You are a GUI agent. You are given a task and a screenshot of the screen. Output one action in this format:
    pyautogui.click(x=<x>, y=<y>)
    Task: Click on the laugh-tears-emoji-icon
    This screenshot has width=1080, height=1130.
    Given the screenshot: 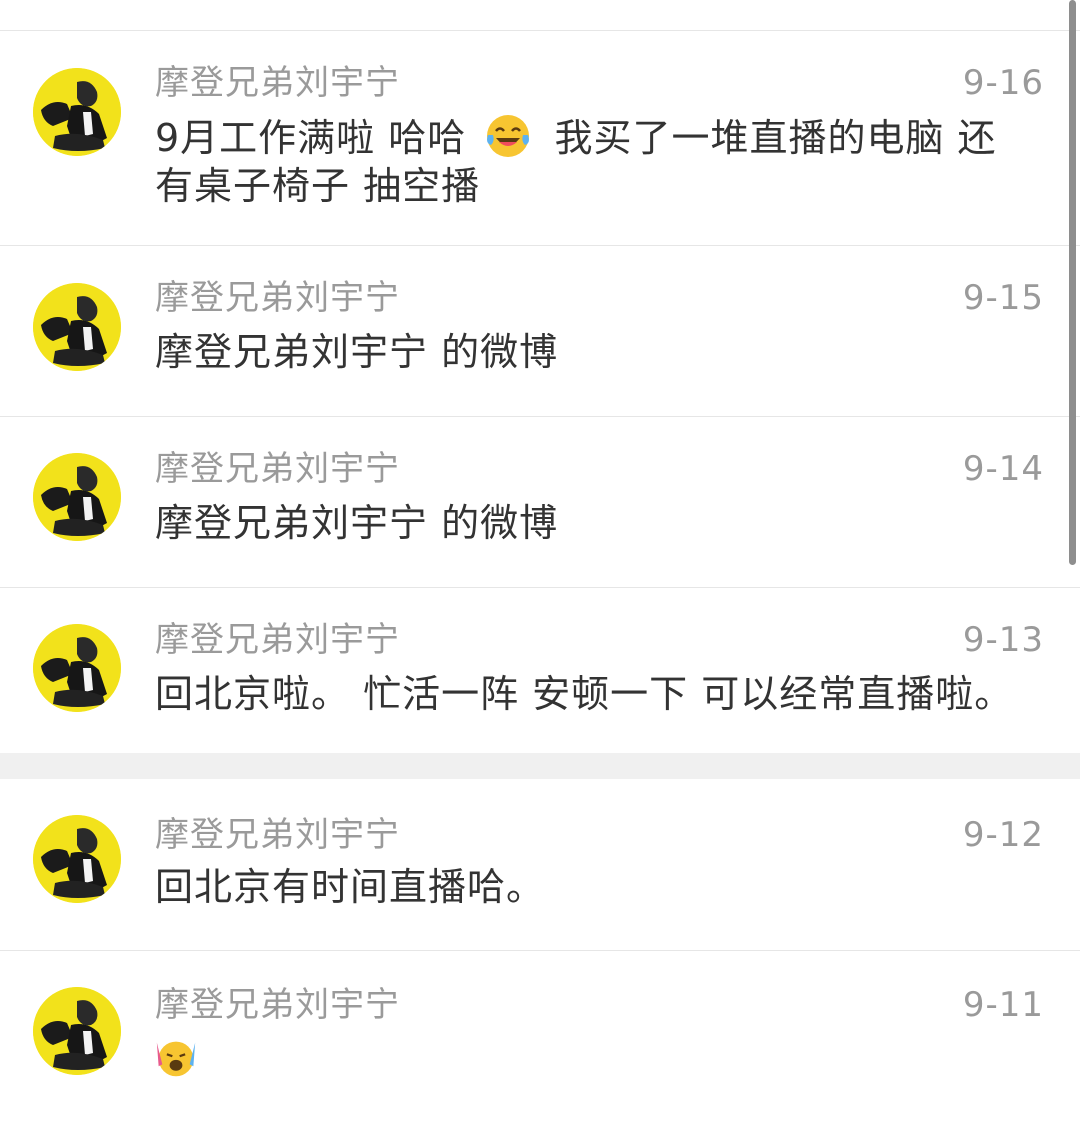 What is the action you would take?
    pyautogui.click(x=508, y=136)
    